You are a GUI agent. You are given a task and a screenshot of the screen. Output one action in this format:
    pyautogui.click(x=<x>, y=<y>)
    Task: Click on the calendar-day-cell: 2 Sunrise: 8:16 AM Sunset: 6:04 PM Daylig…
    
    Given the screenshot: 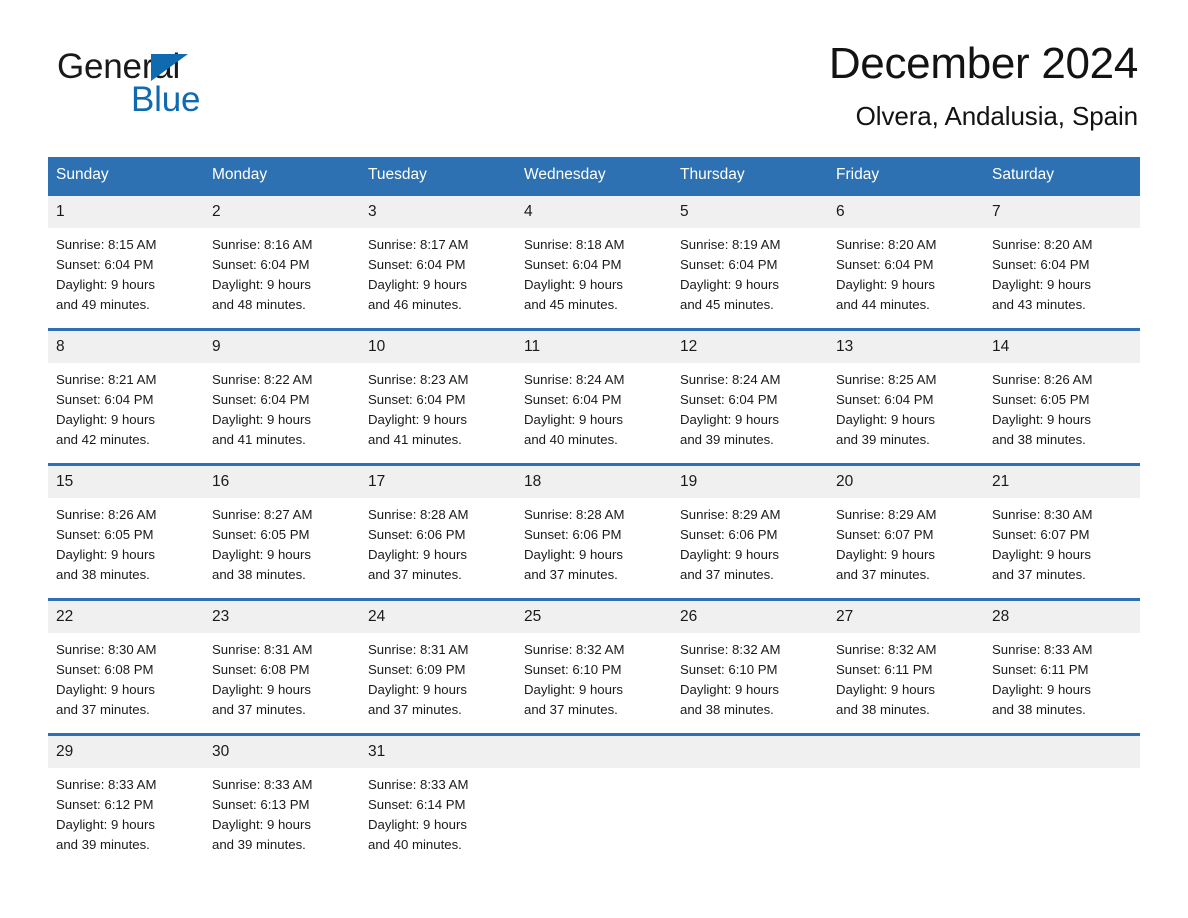 What is the action you would take?
    pyautogui.click(x=282, y=260)
    